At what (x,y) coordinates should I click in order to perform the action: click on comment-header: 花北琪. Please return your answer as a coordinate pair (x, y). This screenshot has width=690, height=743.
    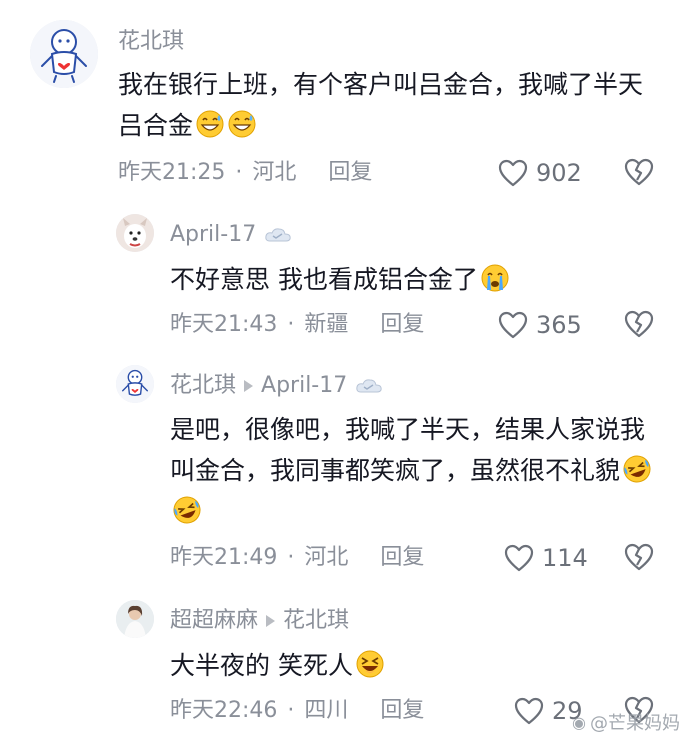
    Looking at the image, I should click on (151, 42).